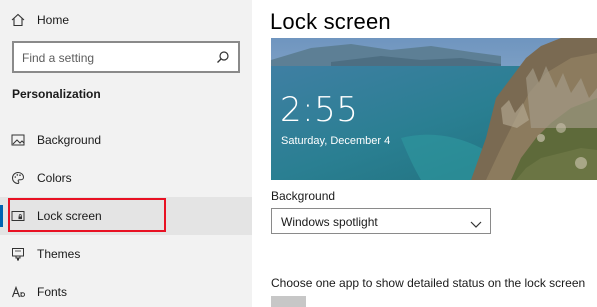  What do you see at coordinates (87, 215) in the screenshot?
I see `selection-highlight-box` at bounding box center [87, 215].